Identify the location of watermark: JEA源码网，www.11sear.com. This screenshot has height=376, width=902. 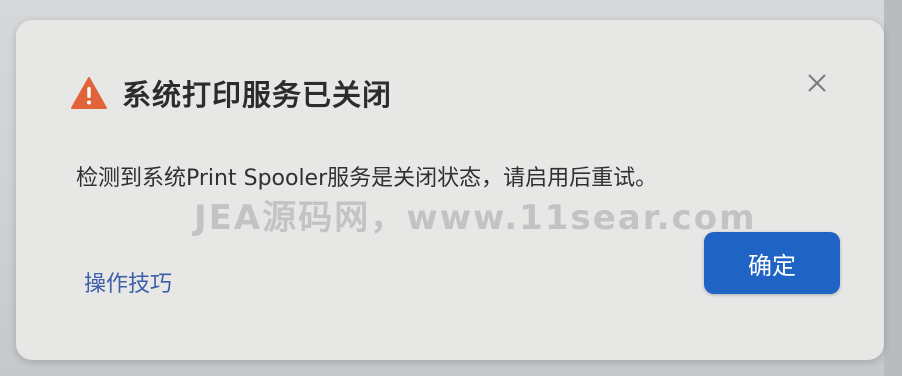
(475, 218).